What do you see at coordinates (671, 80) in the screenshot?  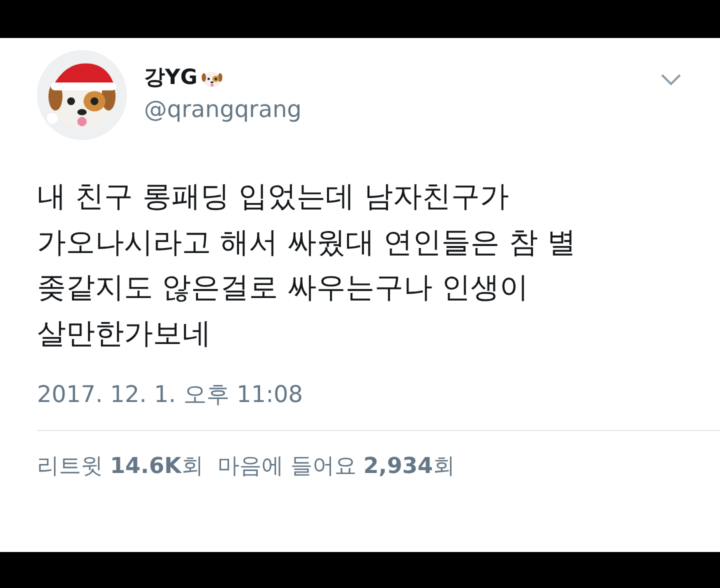 I see `chevron-down-icon` at bounding box center [671, 80].